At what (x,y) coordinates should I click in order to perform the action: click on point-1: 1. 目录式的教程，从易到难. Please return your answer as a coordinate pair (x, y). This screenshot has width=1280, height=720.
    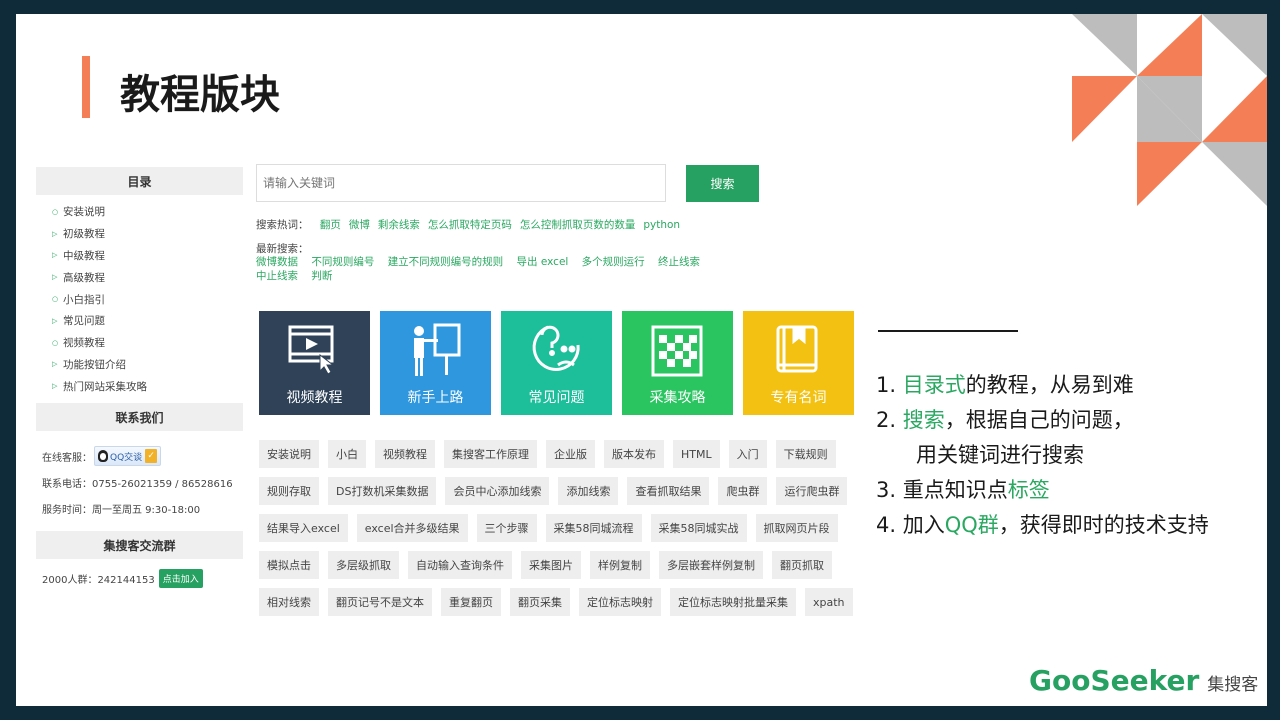
    Looking at the image, I should click on (1042, 385).